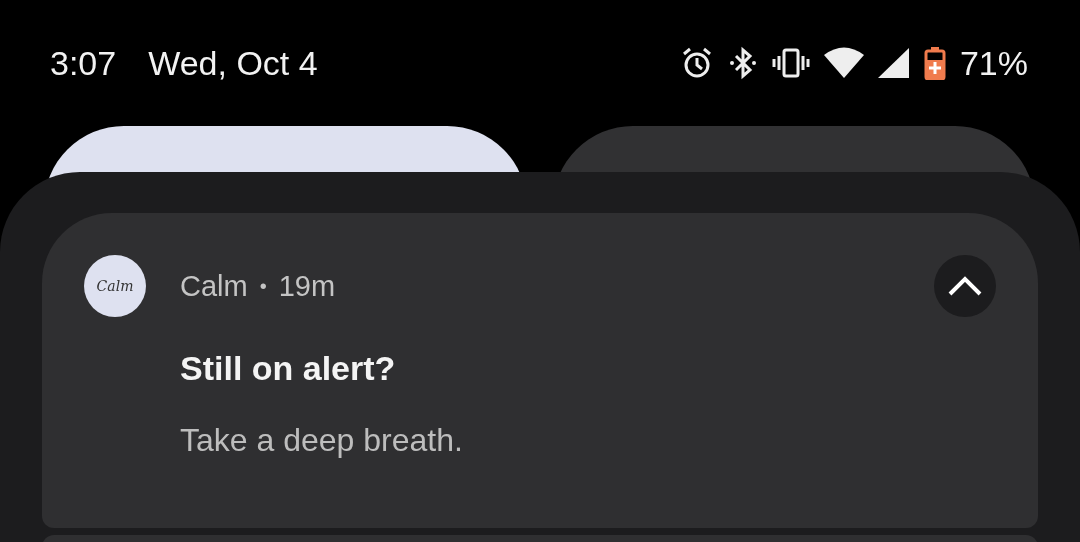  Describe the element at coordinates (233, 63) in the screenshot. I see `date: Wed, Oct 4` at that location.